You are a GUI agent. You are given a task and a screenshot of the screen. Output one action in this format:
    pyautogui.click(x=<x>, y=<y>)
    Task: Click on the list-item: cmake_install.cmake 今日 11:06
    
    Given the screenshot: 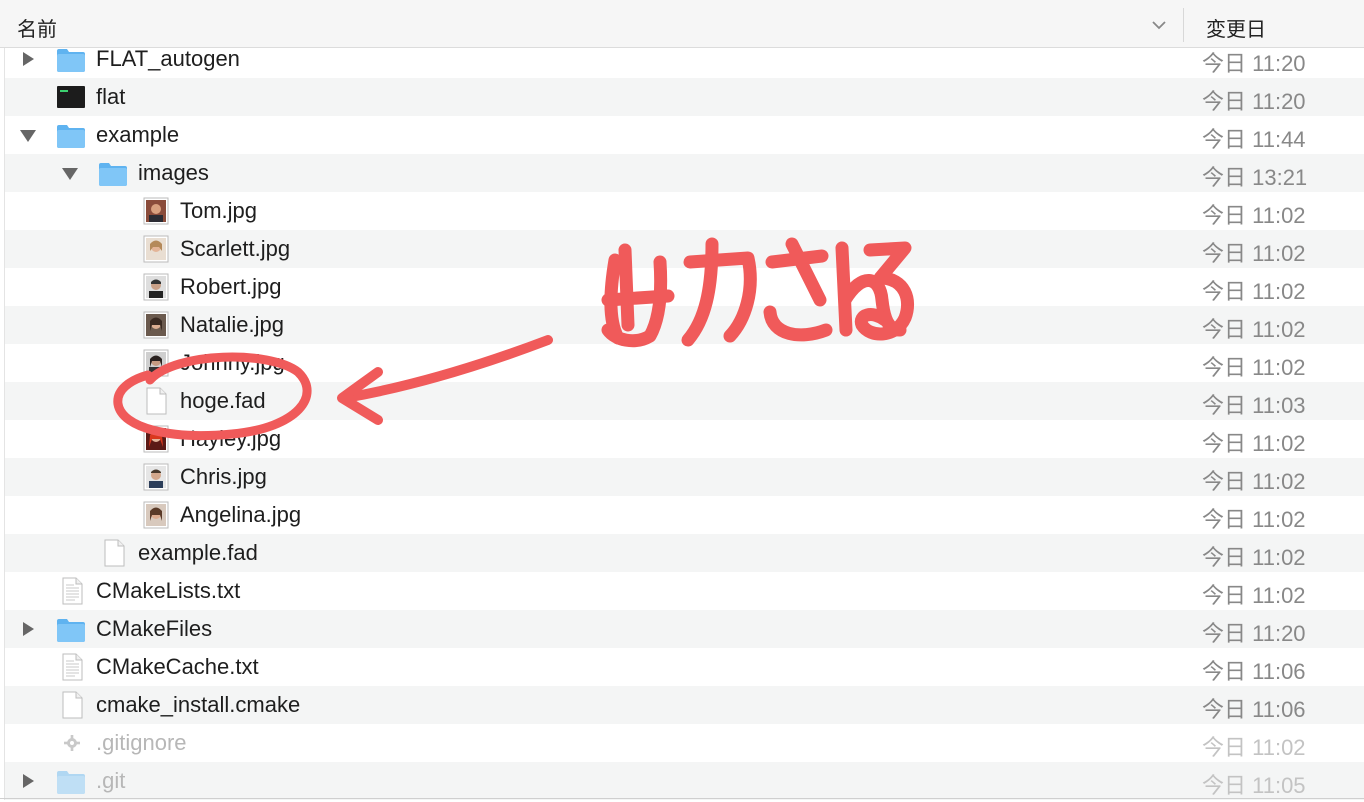 What is the action you would take?
    pyautogui.click(x=684, y=705)
    